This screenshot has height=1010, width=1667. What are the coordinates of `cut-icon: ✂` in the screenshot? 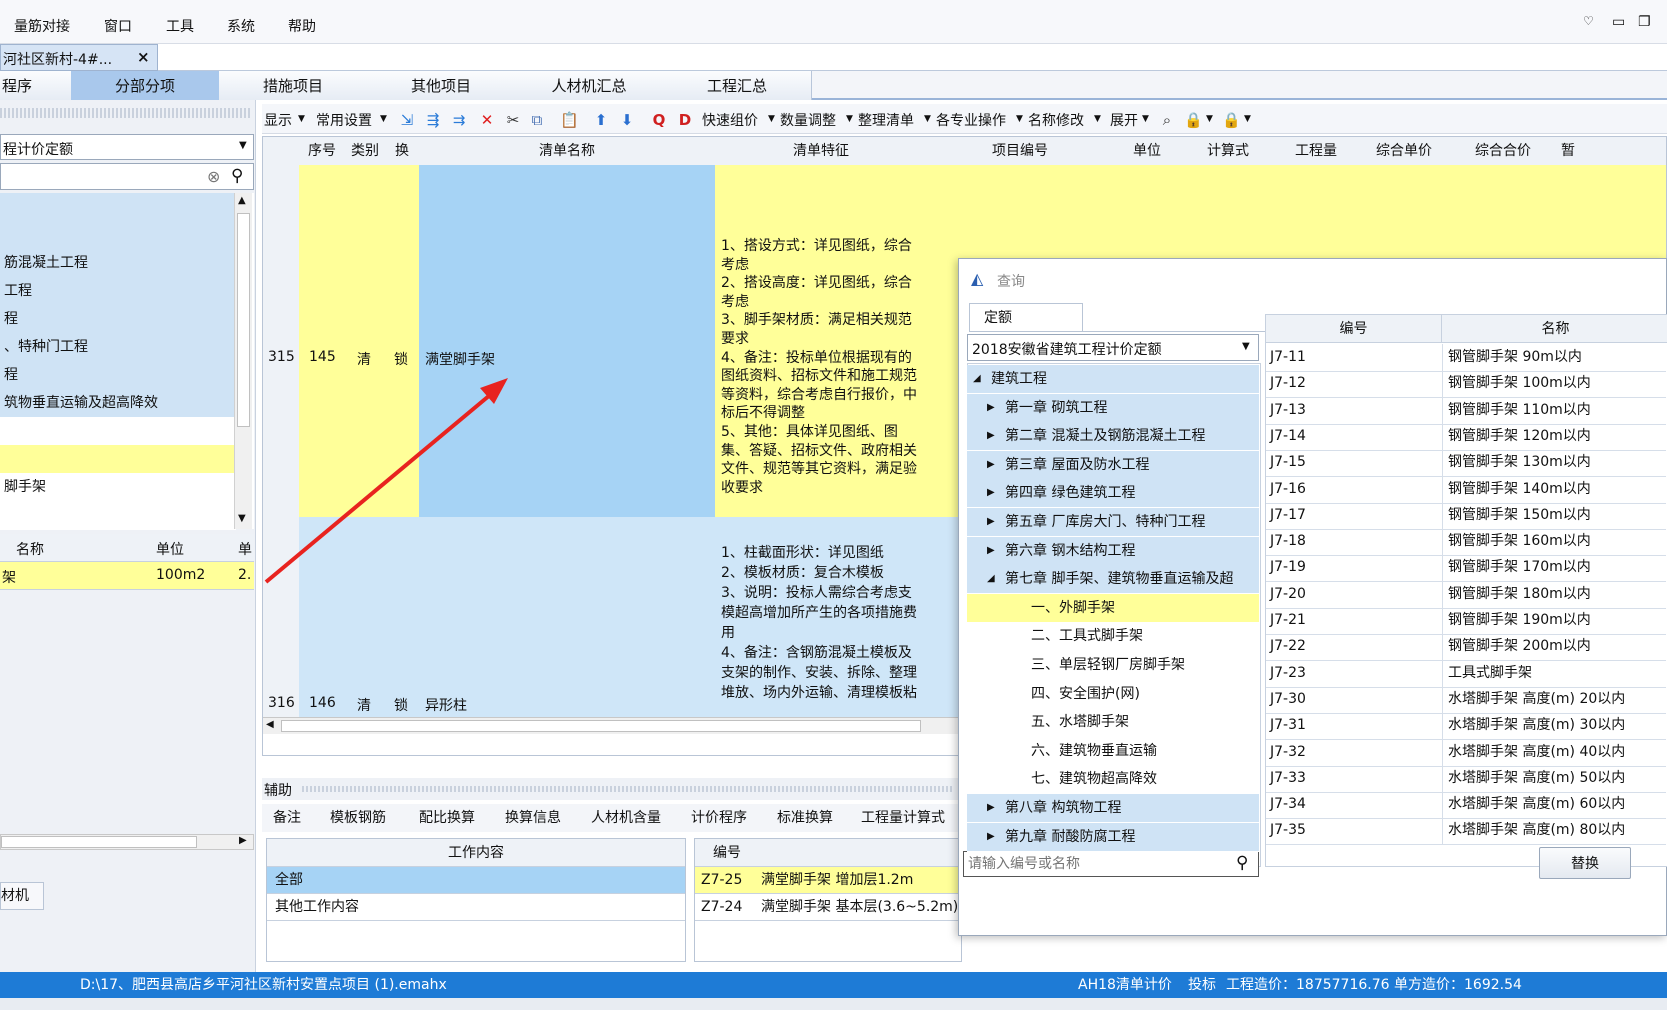 It's located at (513, 120).